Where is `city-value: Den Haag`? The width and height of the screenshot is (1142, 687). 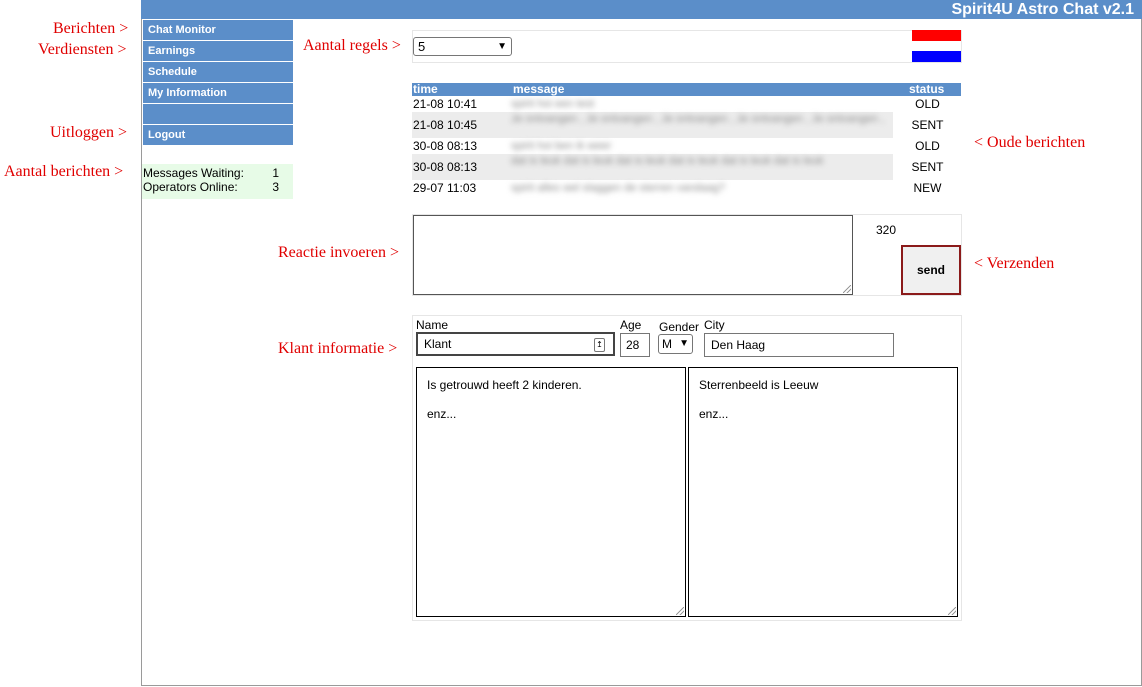
city-value: Den Haag is located at coordinates (738, 345).